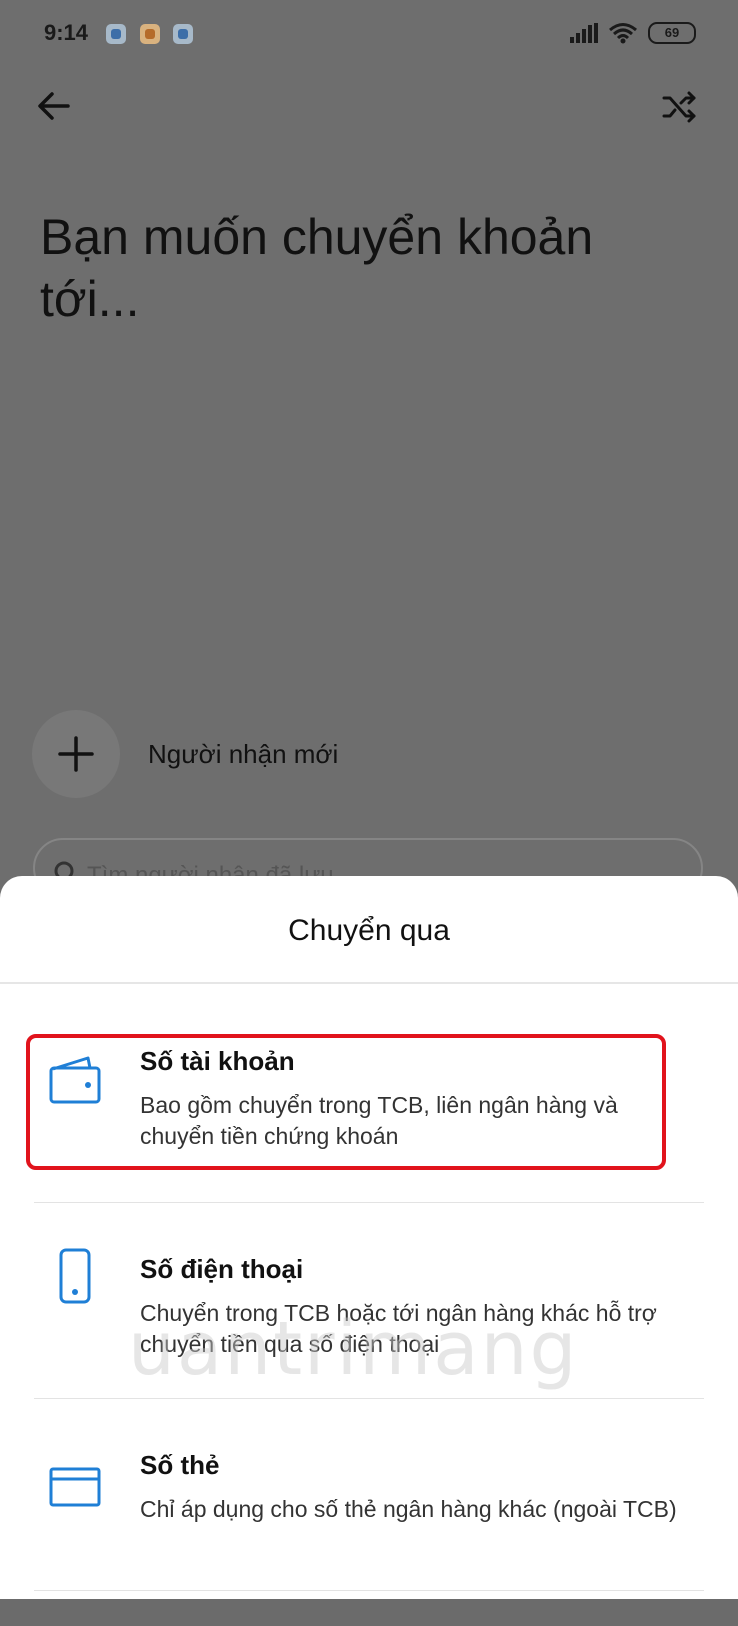 The width and height of the screenshot is (738, 1626). I want to click on status-time: 9:14, so click(66, 32).